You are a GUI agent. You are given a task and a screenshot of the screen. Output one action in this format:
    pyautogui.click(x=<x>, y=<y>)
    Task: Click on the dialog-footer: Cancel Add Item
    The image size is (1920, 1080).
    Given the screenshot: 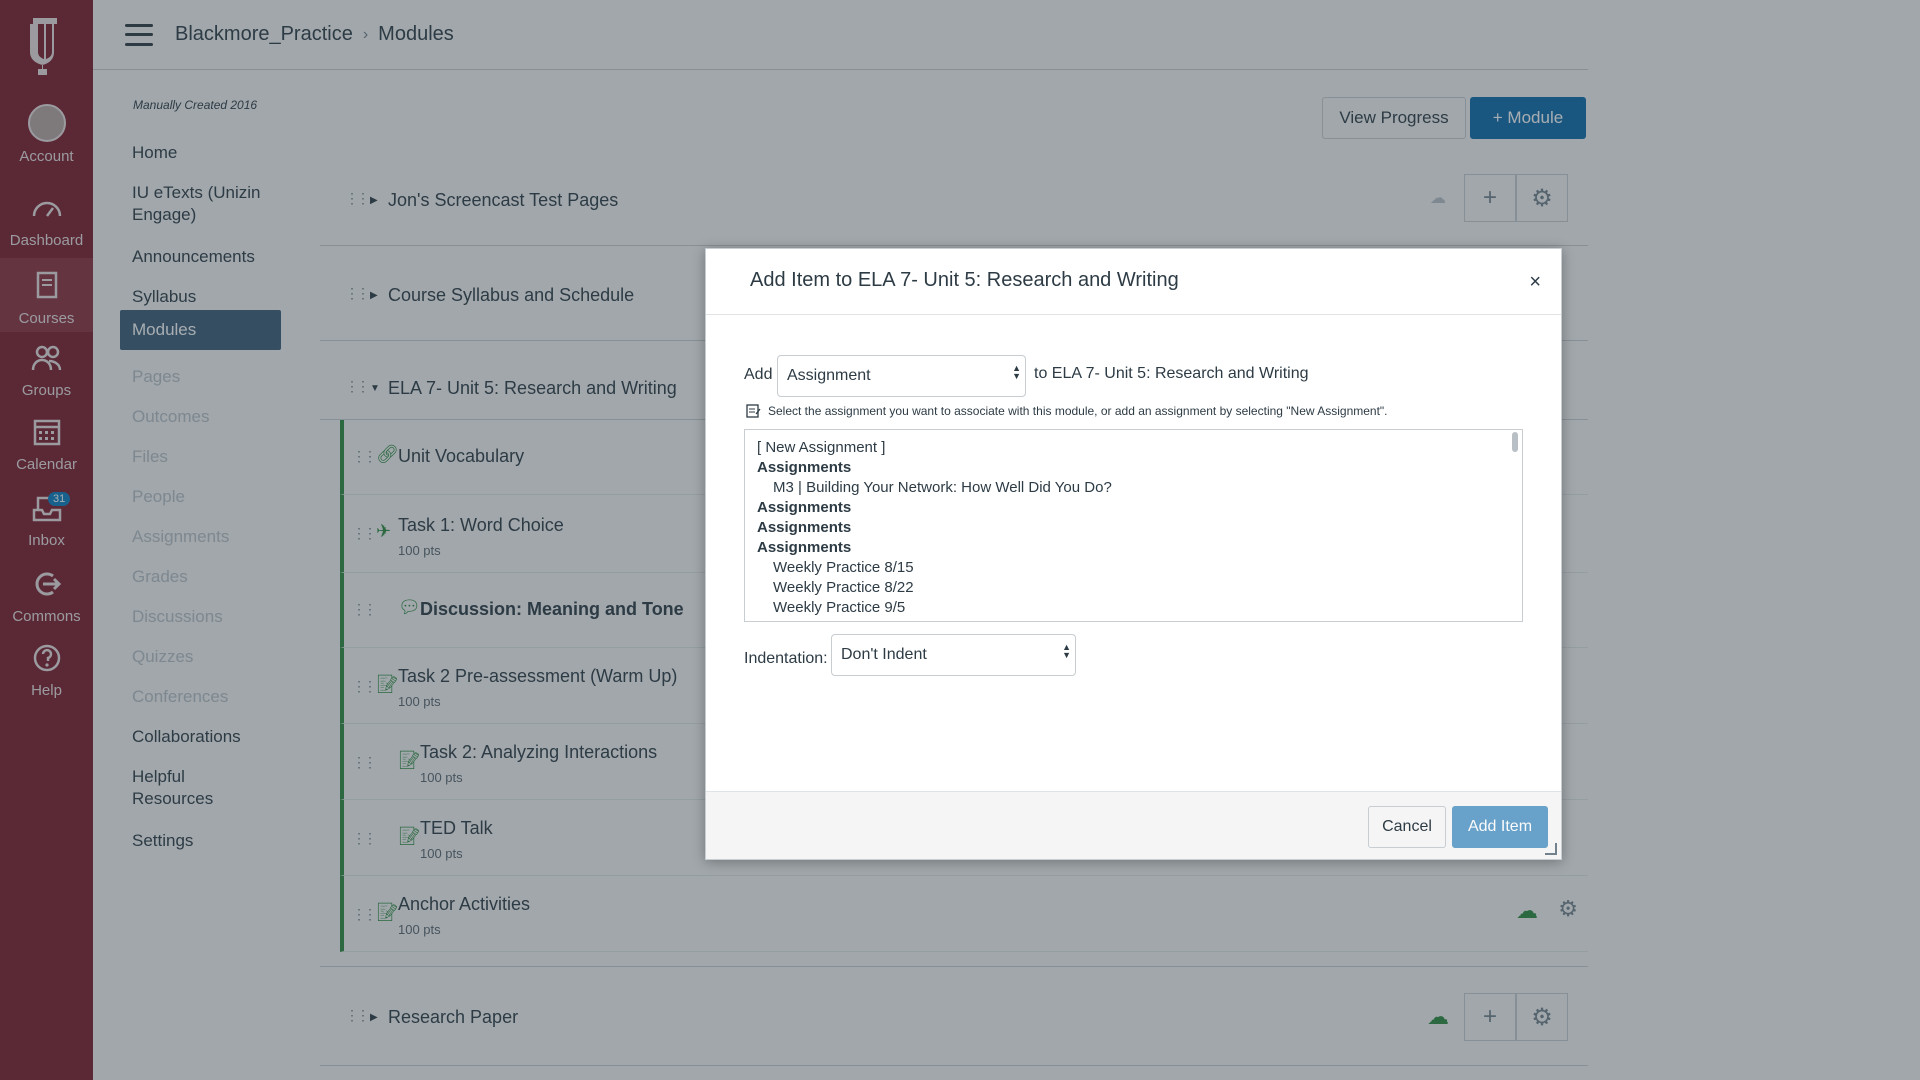 What is the action you would take?
    pyautogui.click(x=1133, y=825)
    